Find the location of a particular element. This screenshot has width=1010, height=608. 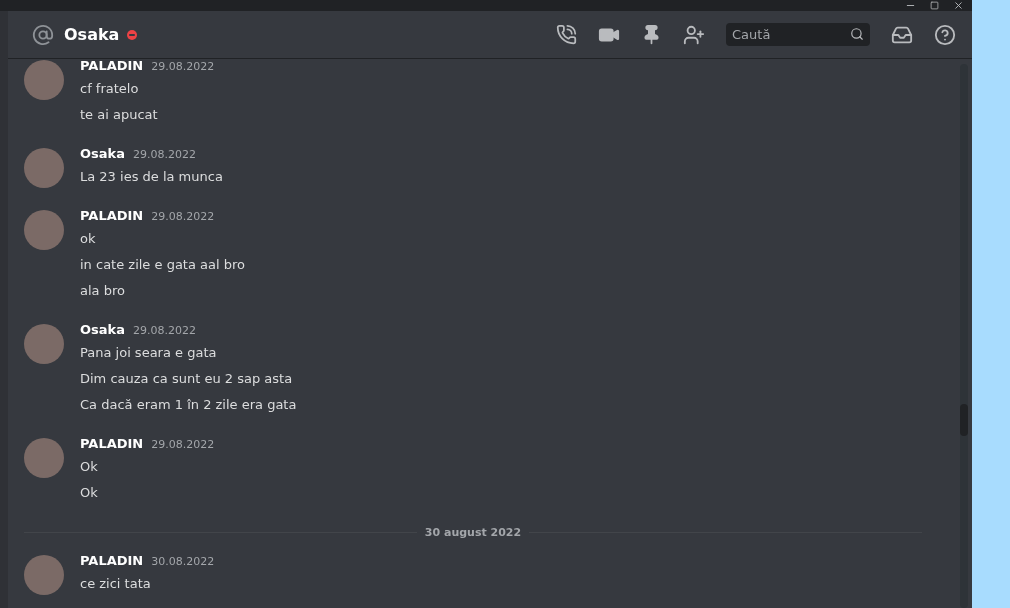

message-text: Pana joi seara e gata is located at coordinates (149, 353).